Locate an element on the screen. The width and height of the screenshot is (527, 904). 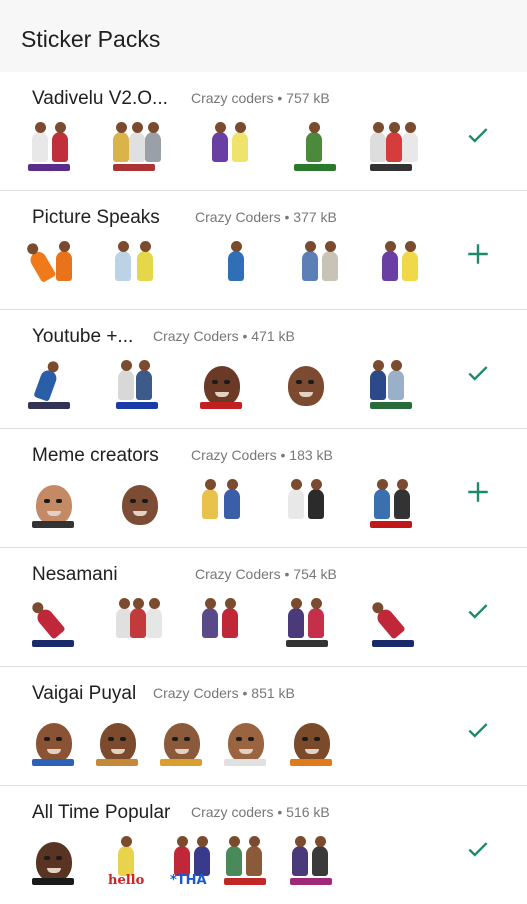
sticker-preview-strip: hello *THA is located at coordinates (234, 863).